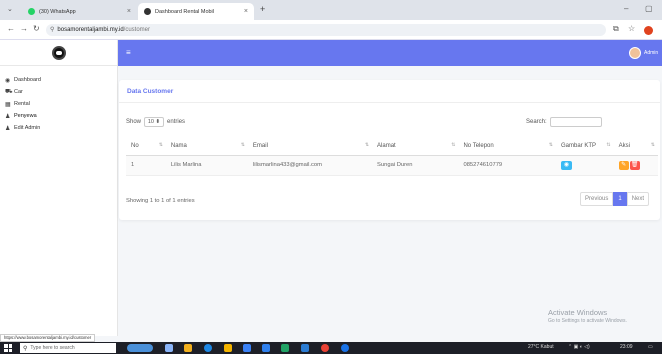  What do you see at coordinates (635, 53) in the screenshot?
I see `avatar` at bounding box center [635, 53].